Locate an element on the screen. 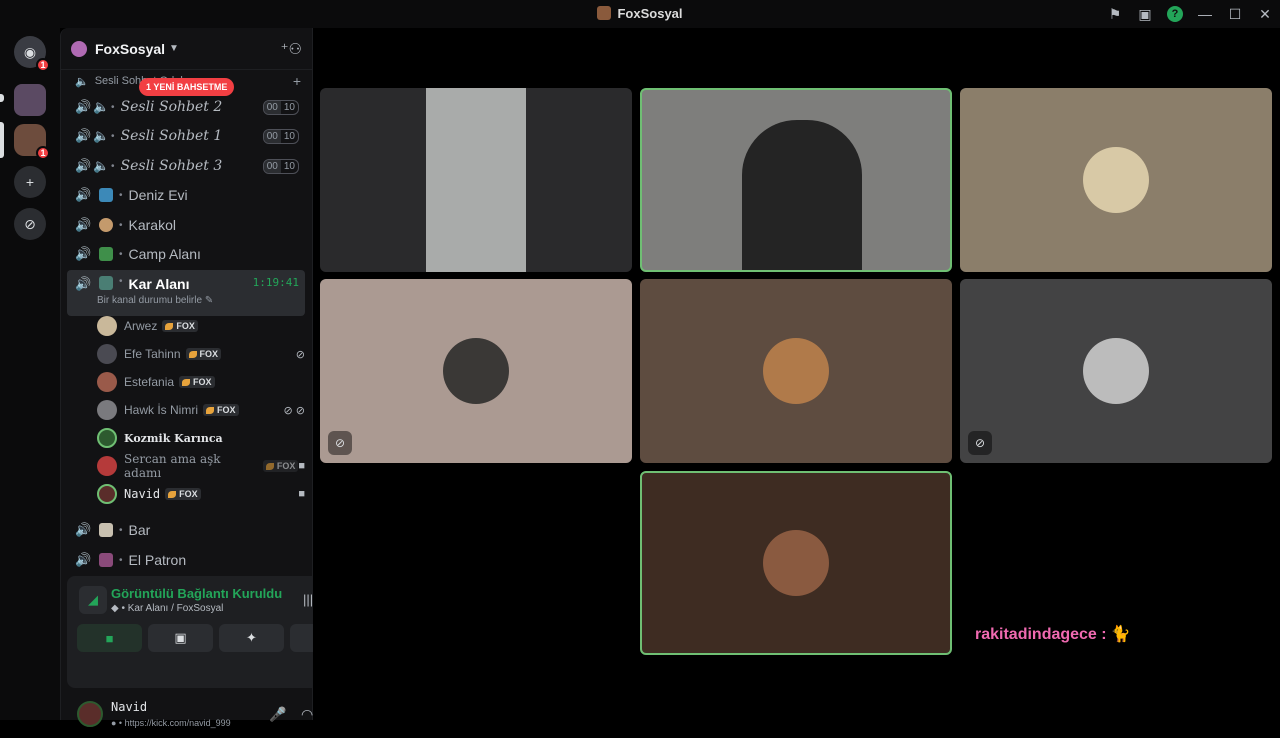 The height and width of the screenshot is (738, 1280). server-header: FoxSosyal ▼ ⁺⚇ is located at coordinates (186, 49).